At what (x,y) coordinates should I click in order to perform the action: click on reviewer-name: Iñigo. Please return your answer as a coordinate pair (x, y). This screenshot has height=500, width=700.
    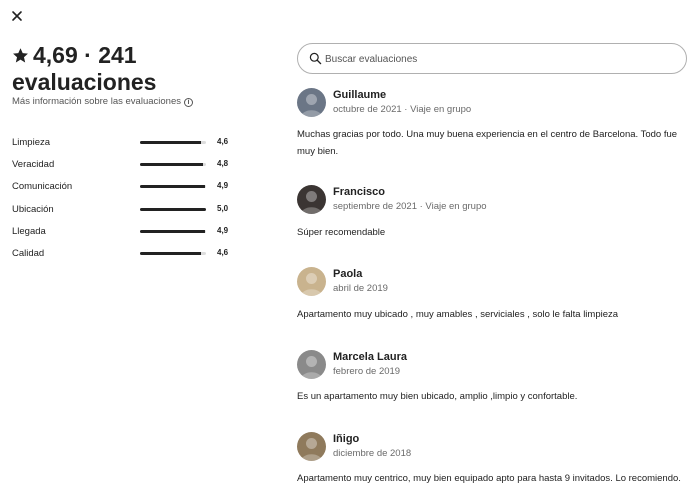
    Looking at the image, I should click on (346, 439).